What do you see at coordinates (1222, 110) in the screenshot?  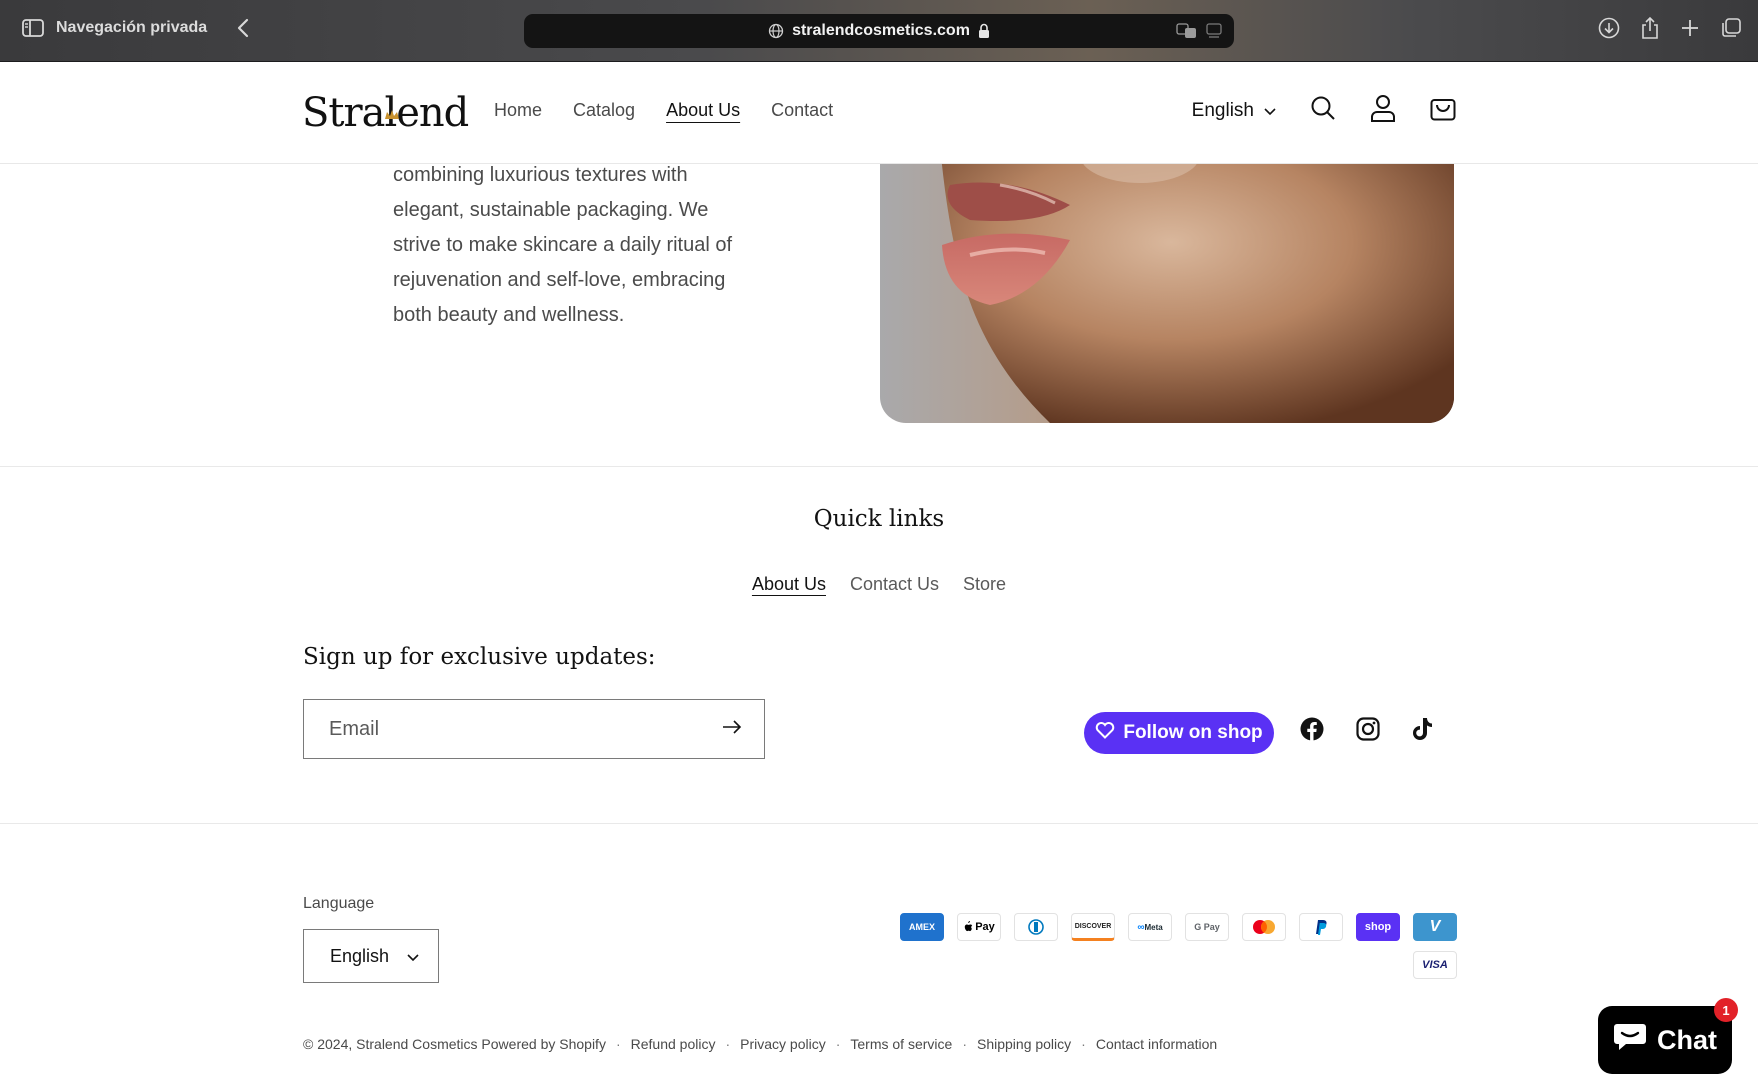 I see `language-value: English` at bounding box center [1222, 110].